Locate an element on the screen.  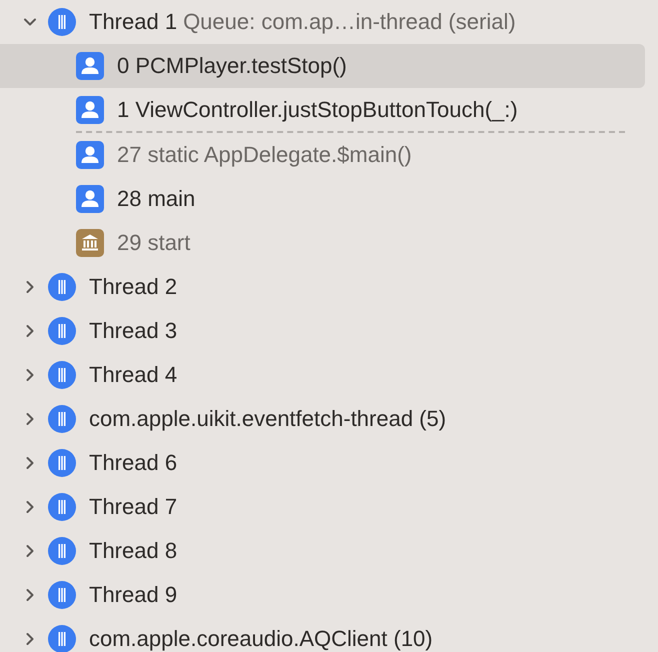
frame-label: 28 main is located at coordinates (156, 199).